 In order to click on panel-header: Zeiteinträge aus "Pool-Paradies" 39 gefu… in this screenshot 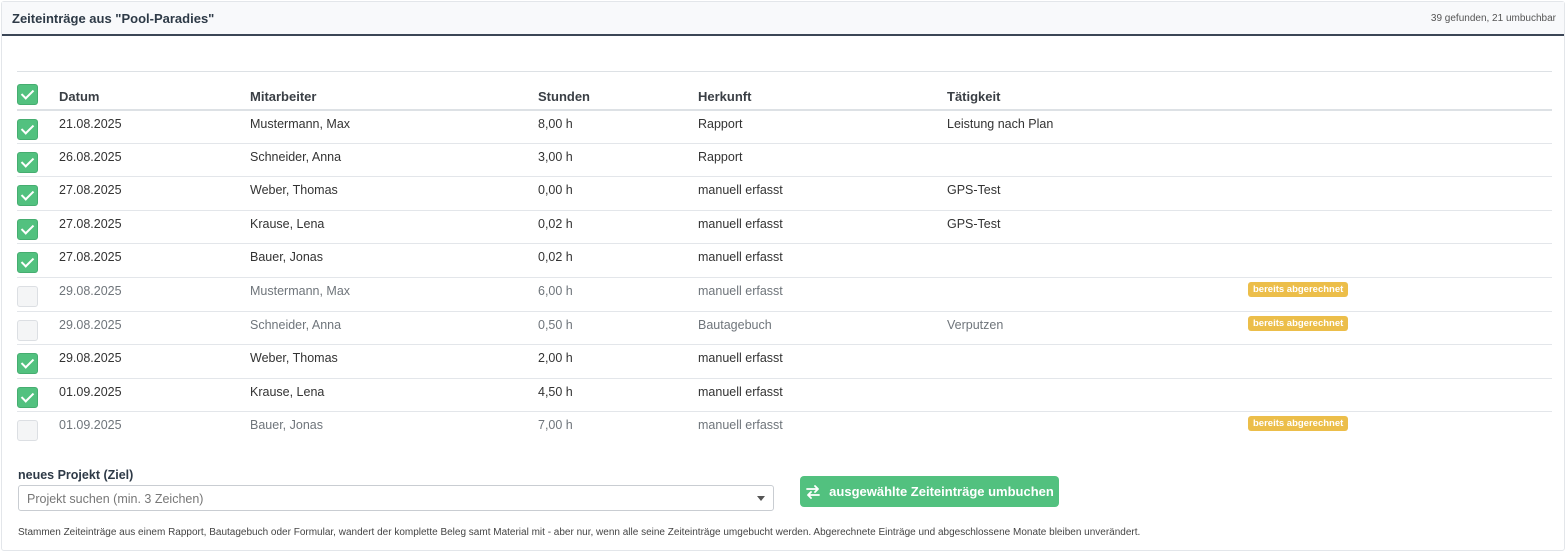, I will do `click(783, 19)`.